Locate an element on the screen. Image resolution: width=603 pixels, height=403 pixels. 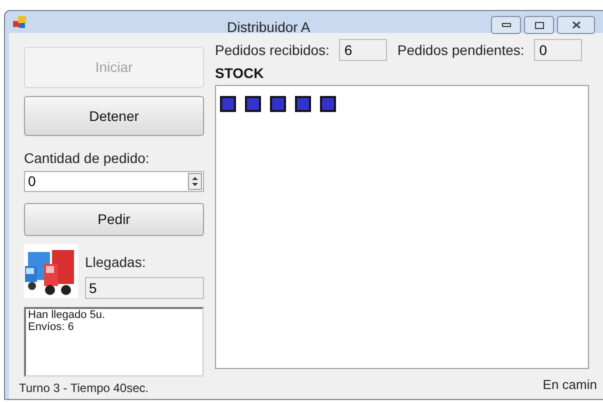
close-icon is located at coordinates (576, 25).